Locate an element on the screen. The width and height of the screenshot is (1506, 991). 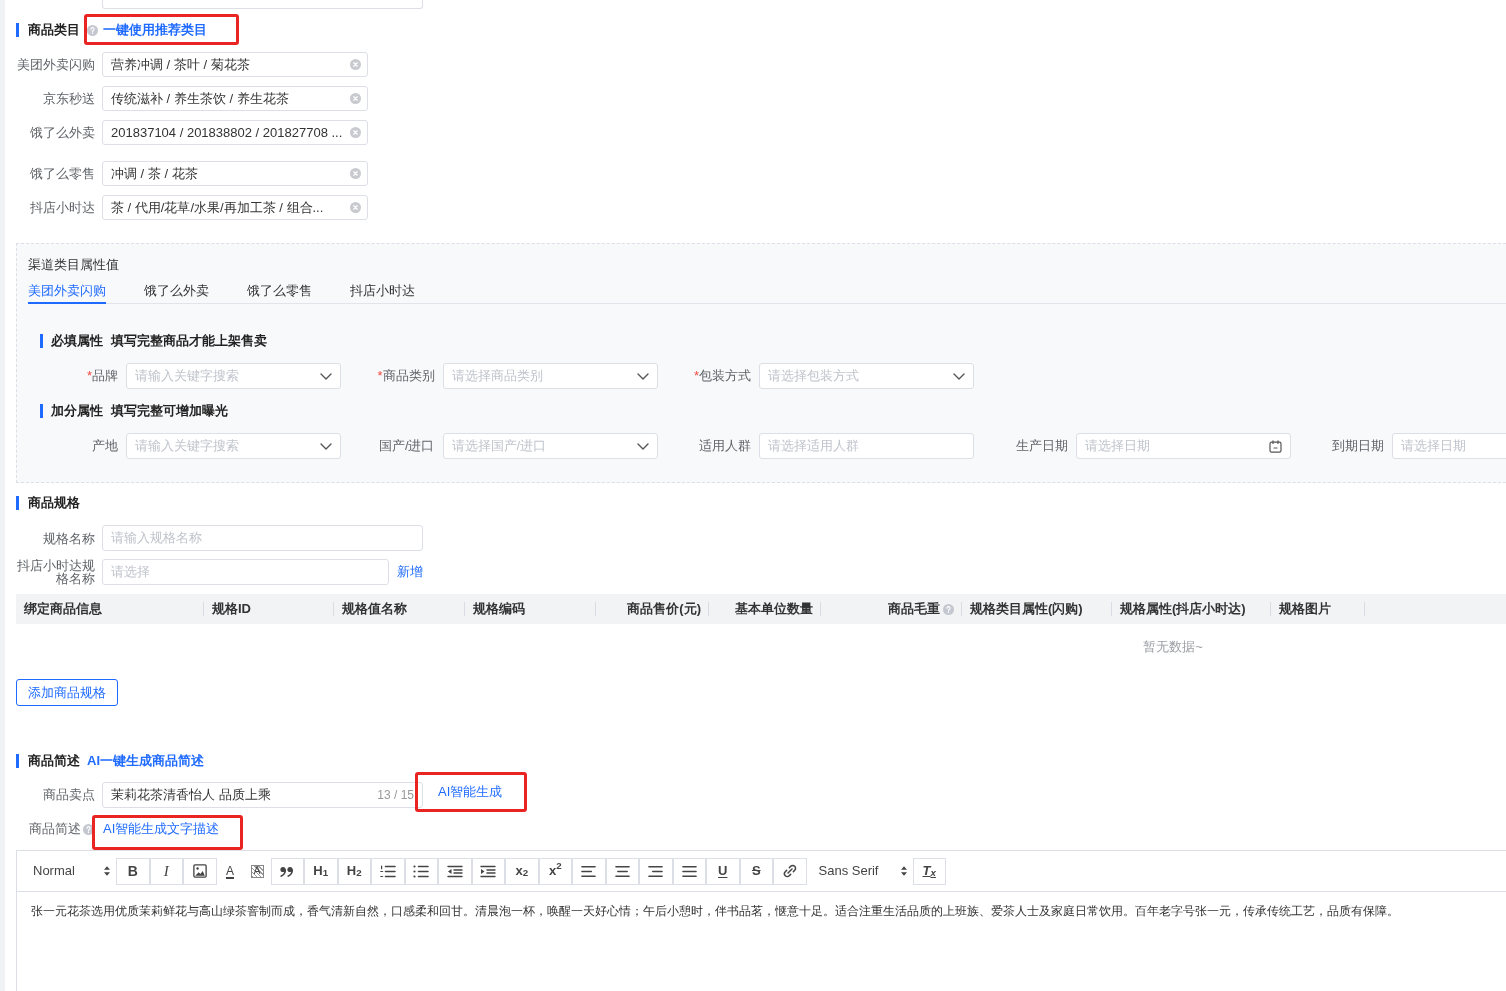
outdent-icon is located at coordinates (454, 871).